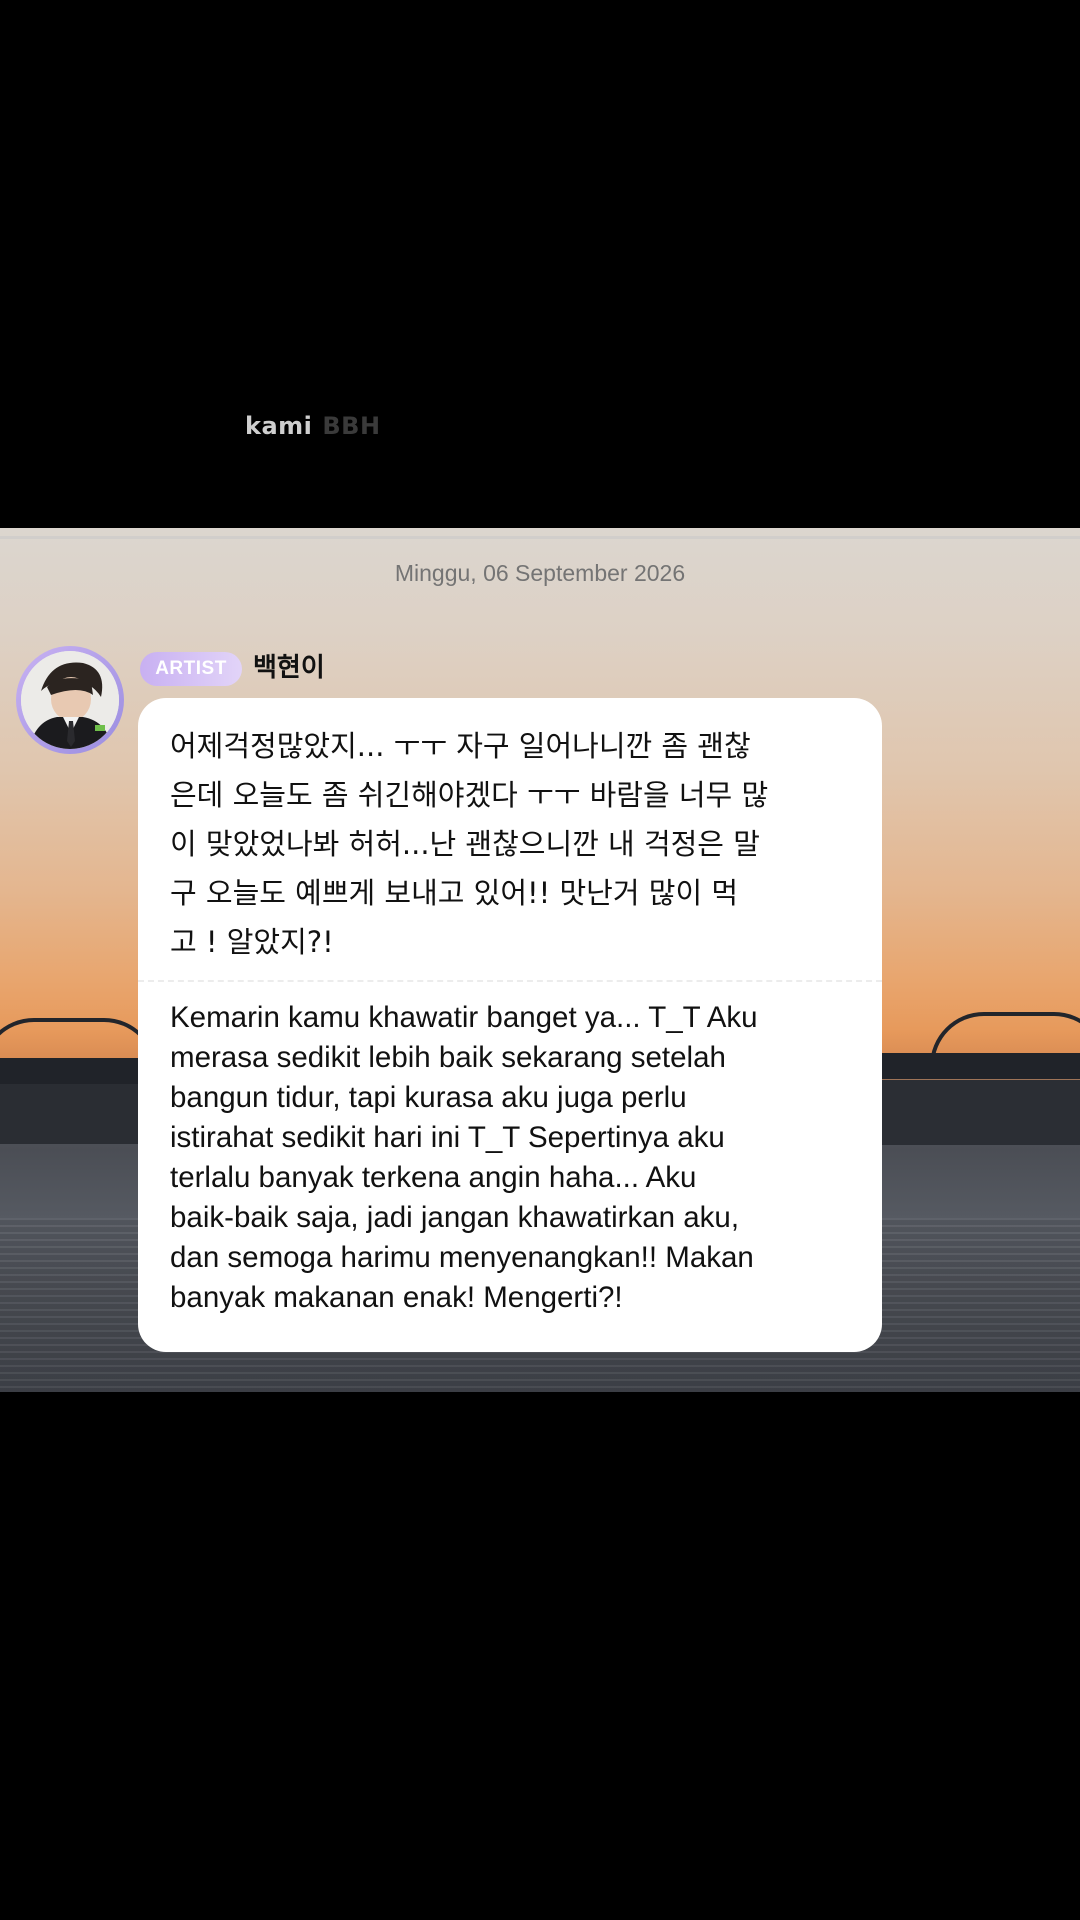 The height and width of the screenshot is (1920, 1080). What do you see at coordinates (540, 573) in the screenshot?
I see `date-separator: Minggu, 06 September 2026` at bounding box center [540, 573].